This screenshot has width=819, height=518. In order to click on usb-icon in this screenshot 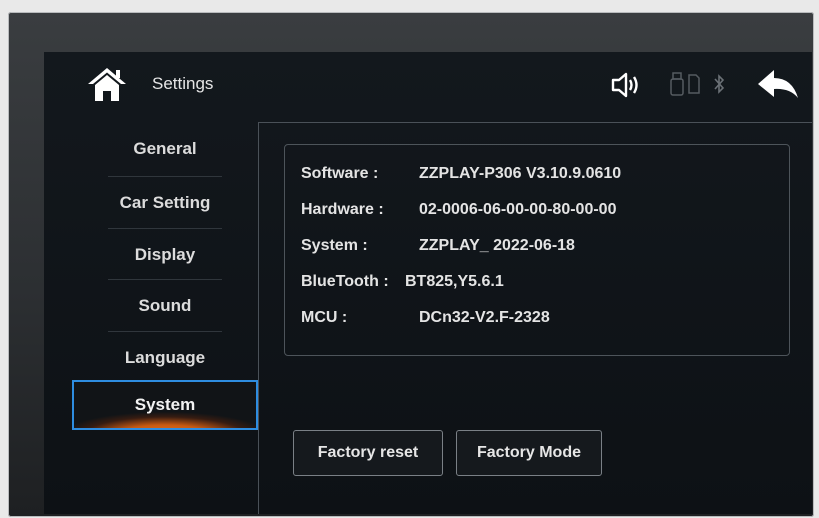, I will do `click(677, 84)`.